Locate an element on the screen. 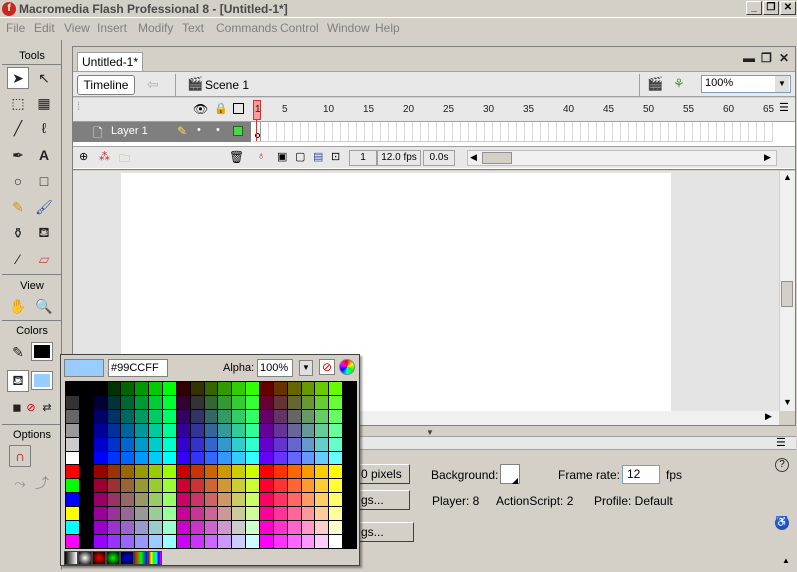 This screenshot has width=797, height=572. scene-name: Scene 1 is located at coordinates (227, 85).